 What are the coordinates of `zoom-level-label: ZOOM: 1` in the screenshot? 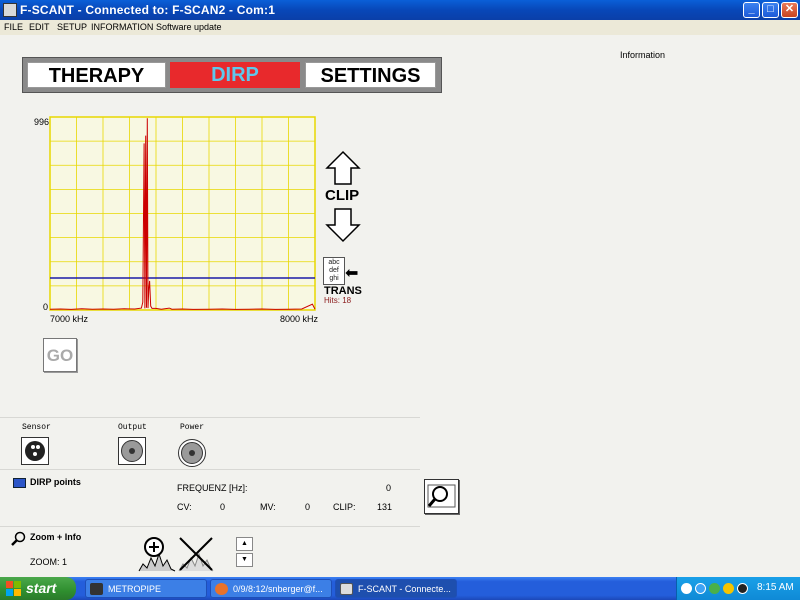 It's located at (49, 562).